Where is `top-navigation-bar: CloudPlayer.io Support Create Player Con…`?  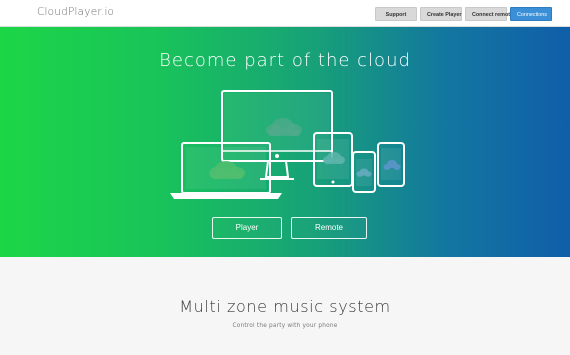 top-navigation-bar: CloudPlayer.io Support Create Player Con… is located at coordinates (285, 13).